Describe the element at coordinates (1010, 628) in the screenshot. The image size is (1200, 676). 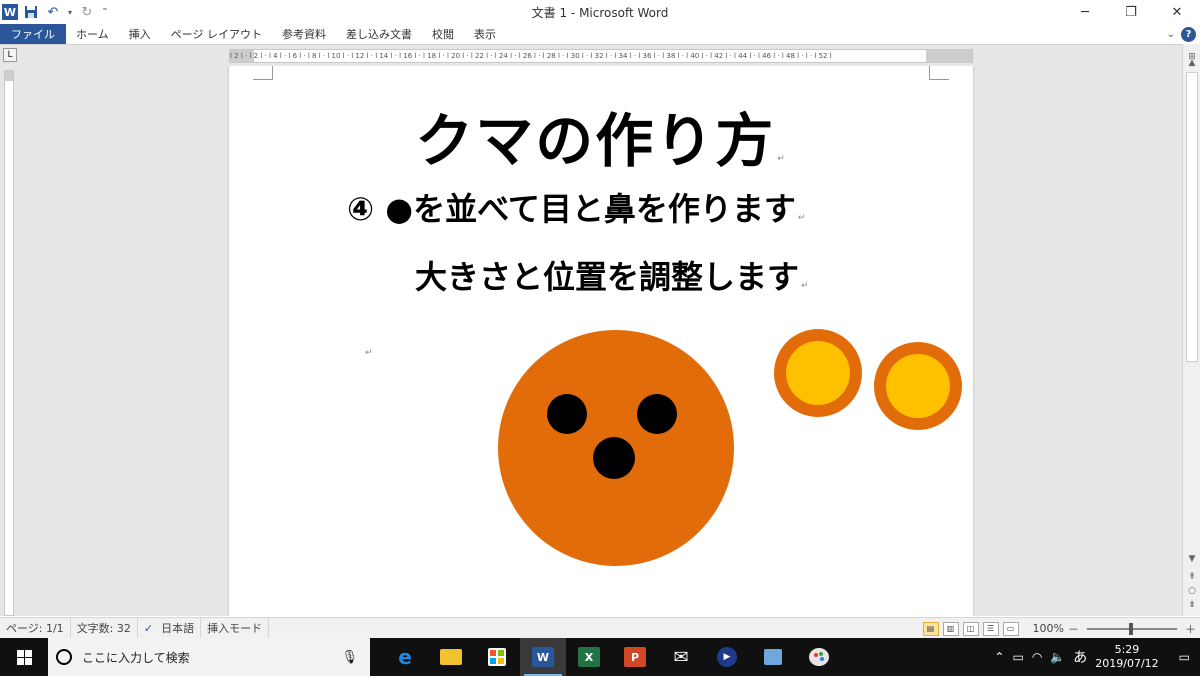
I see `draft-view-icon: ▭` at that location.